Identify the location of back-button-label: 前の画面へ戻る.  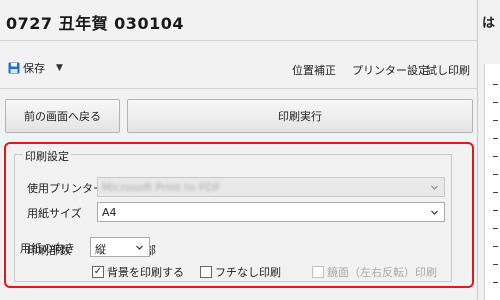
(62, 116).